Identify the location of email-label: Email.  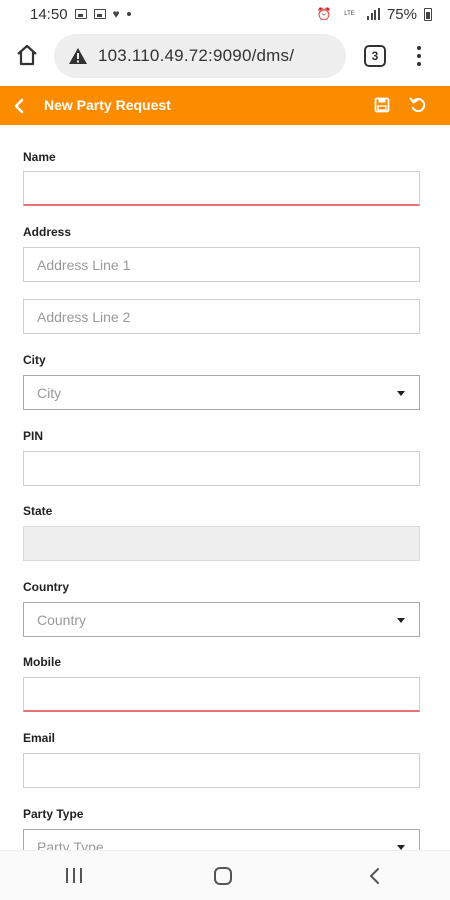
(39, 738).